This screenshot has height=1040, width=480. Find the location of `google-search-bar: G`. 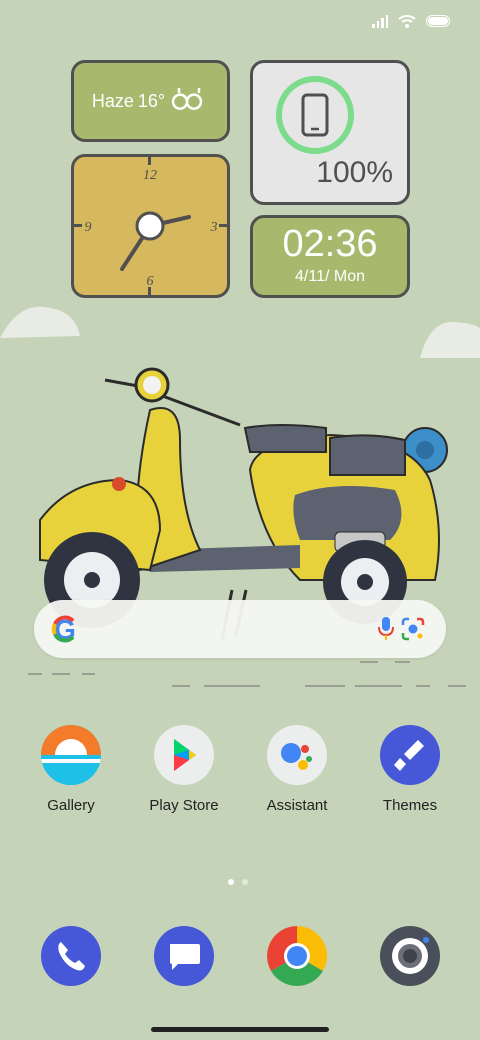

google-search-bar: G is located at coordinates (240, 629).